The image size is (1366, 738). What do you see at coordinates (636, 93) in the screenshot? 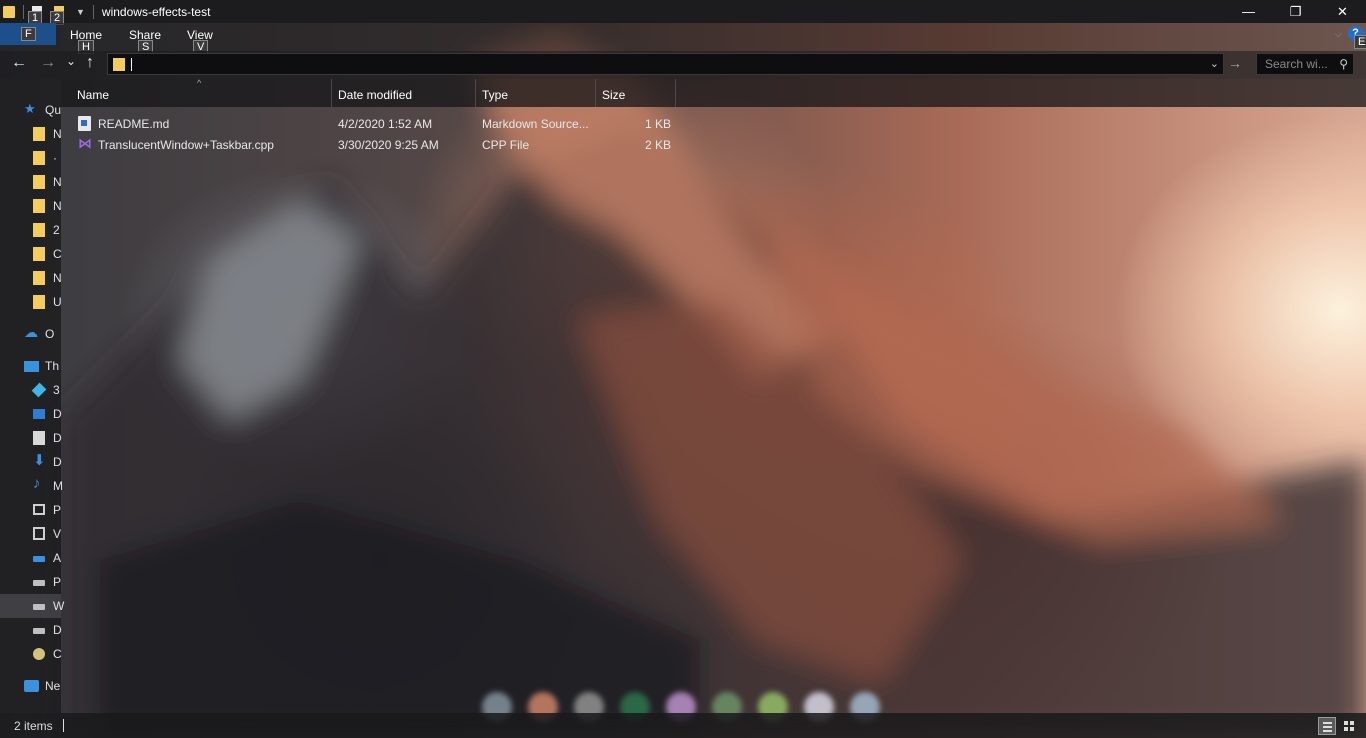
I see `column-header-size: Size` at bounding box center [636, 93].